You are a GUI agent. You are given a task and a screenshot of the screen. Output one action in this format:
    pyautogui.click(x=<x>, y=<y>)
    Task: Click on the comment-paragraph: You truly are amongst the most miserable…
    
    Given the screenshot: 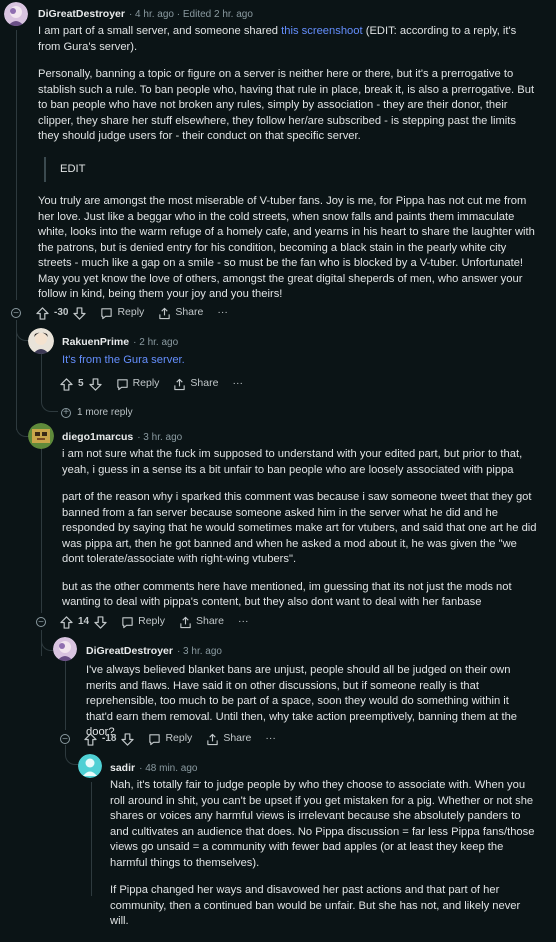 What is the action you would take?
    pyautogui.click(x=286, y=247)
    